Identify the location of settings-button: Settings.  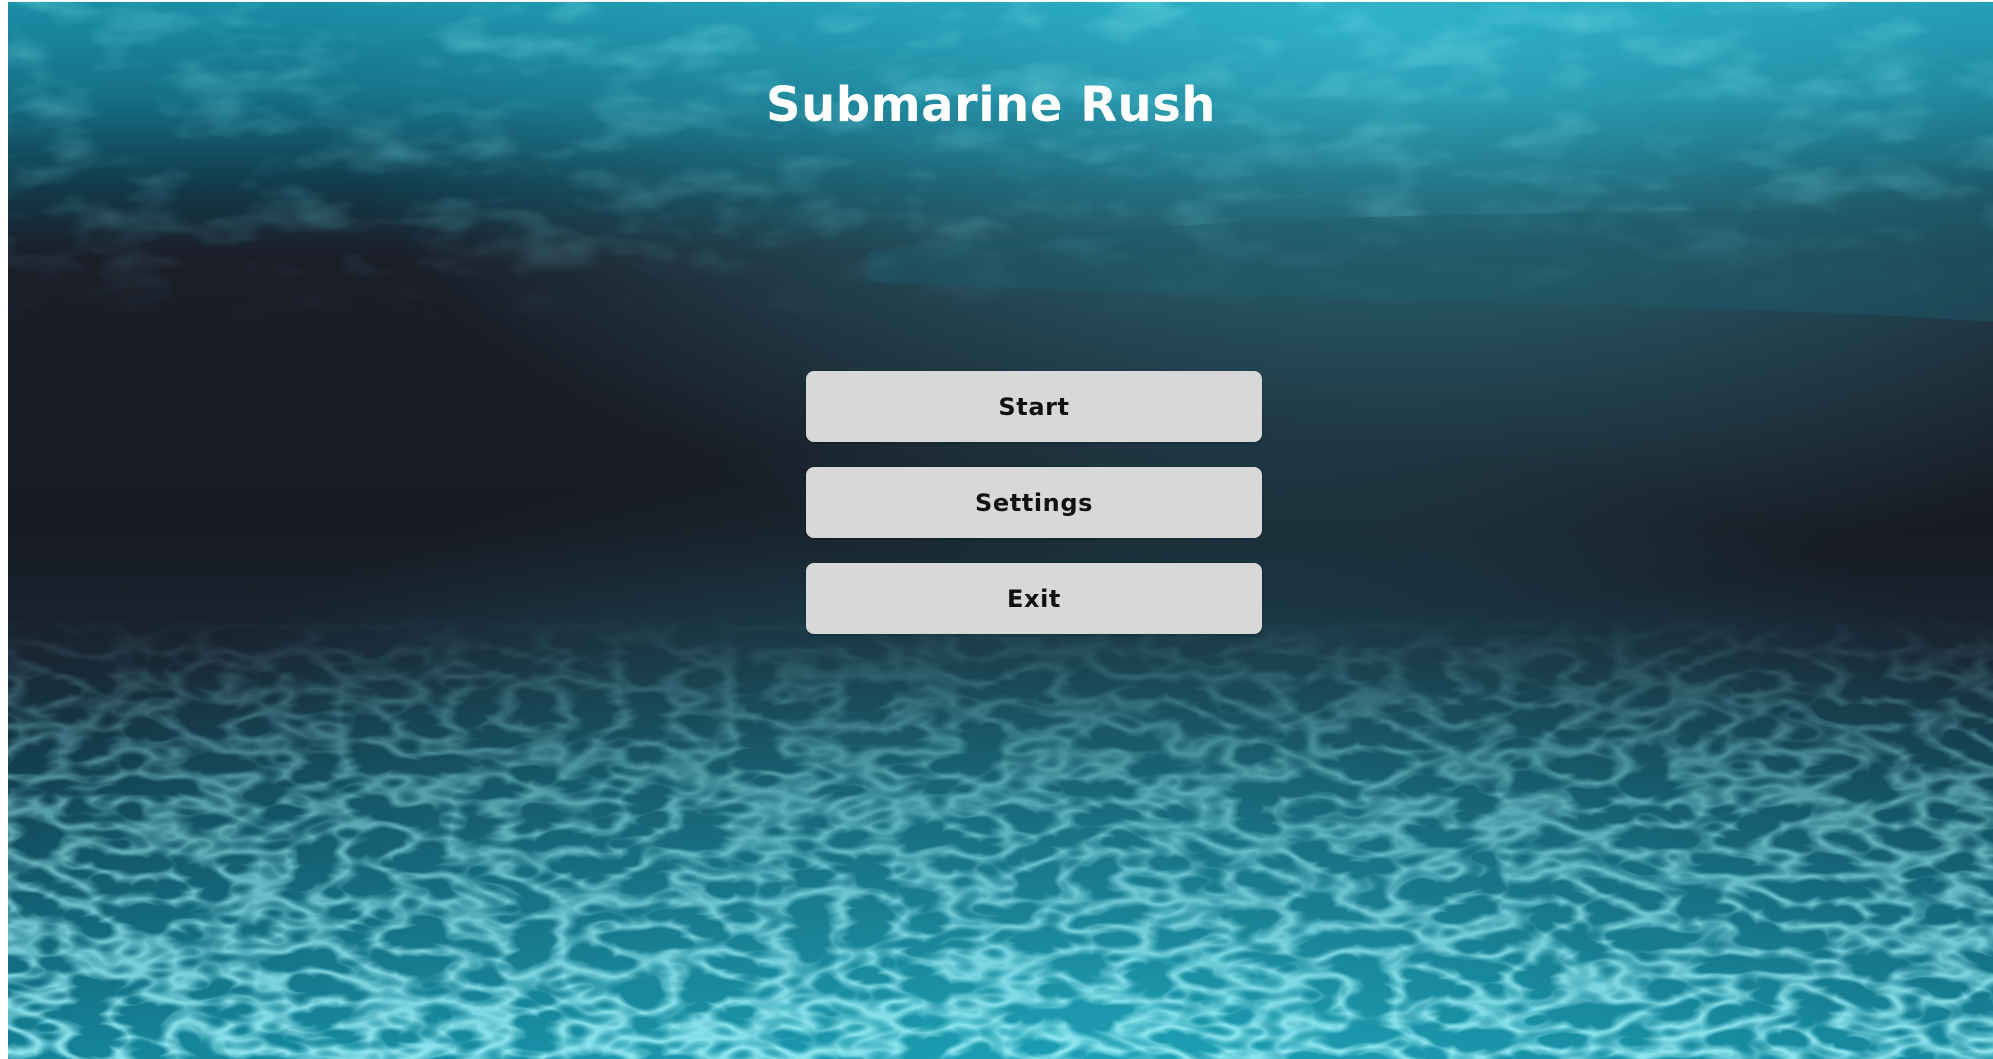
(1034, 502).